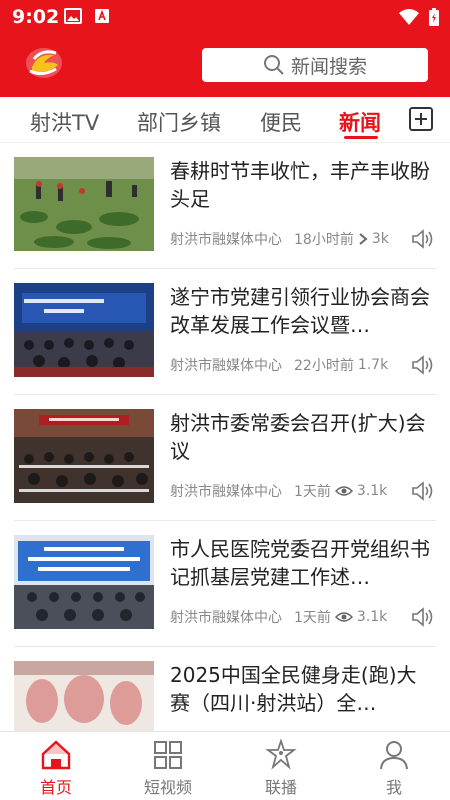  Describe the element at coordinates (273, 65) in the screenshot. I see `search-icon` at that location.